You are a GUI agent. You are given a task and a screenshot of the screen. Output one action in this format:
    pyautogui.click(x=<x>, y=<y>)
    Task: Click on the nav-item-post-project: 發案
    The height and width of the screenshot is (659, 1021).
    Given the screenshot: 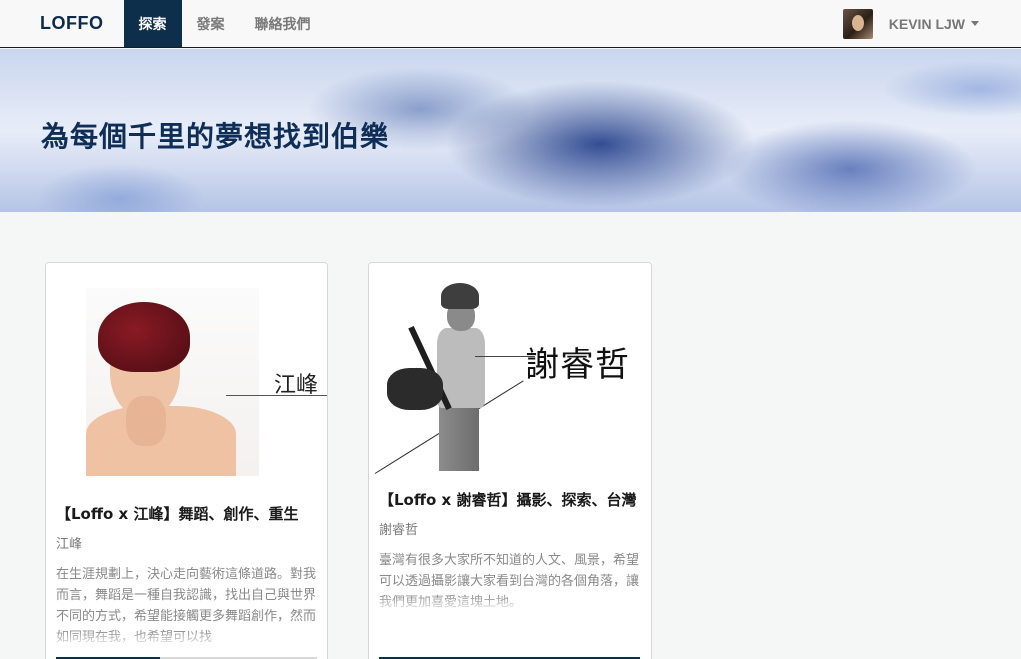 What is the action you would take?
    pyautogui.click(x=211, y=23)
    